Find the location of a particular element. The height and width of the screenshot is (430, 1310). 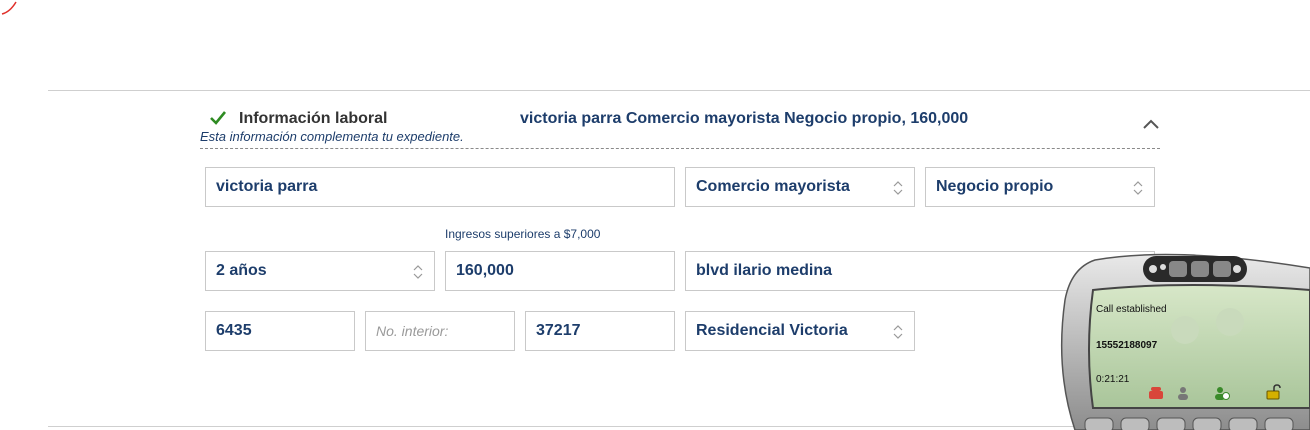

section-divider is located at coordinates (680, 148).